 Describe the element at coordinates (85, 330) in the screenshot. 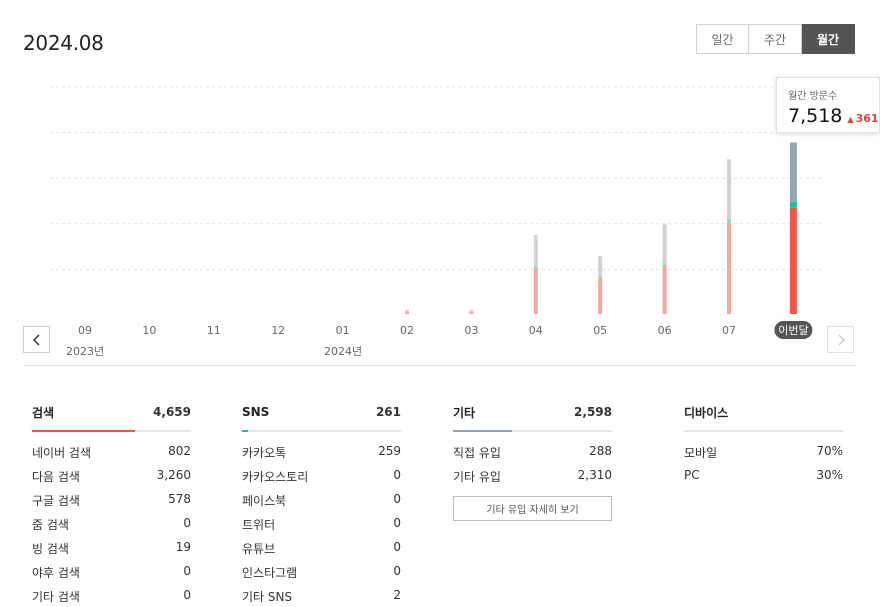

I see `x-tick-label: 09` at that location.